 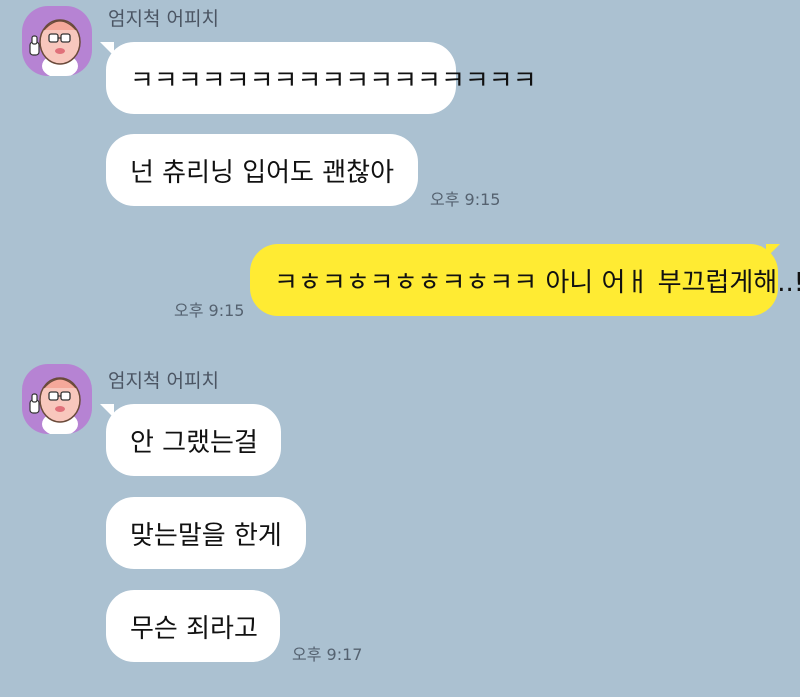 I want to click on message-time: 오후 9:17, so click(x=327, y=654).